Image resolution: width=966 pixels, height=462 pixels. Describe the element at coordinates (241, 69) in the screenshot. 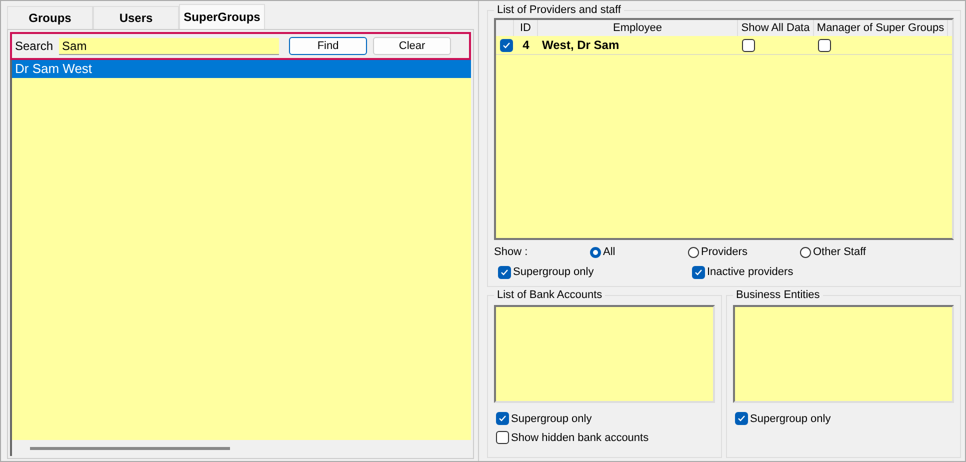

I see `list-item: Dr Sam West` at that location.